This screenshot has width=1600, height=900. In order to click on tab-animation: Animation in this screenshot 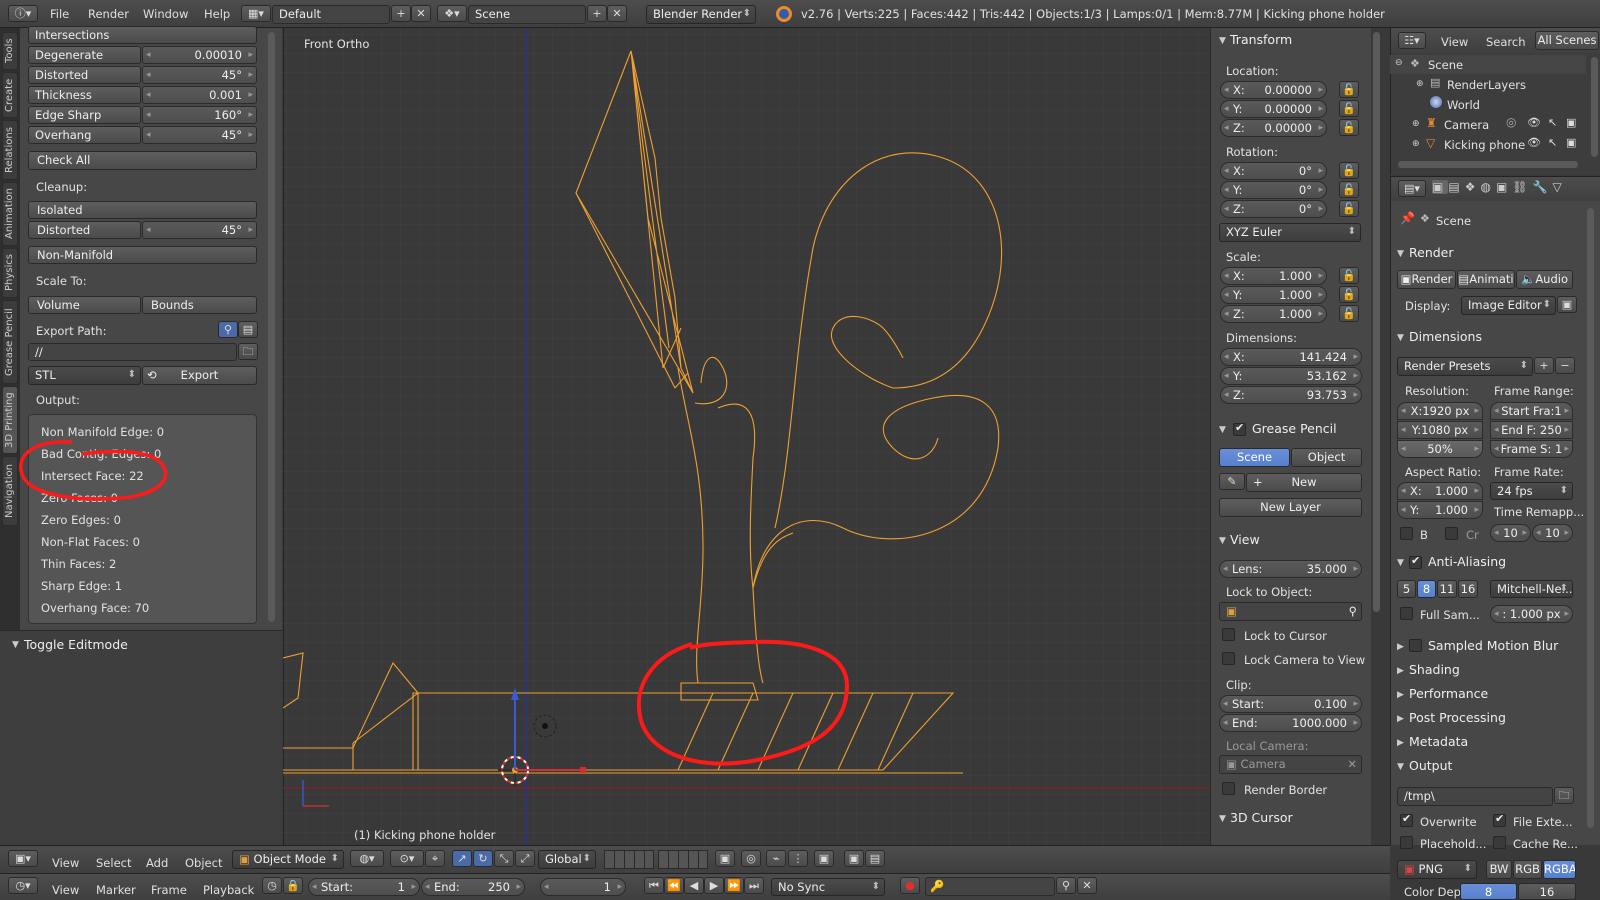, I will do `click(10, 214)`.